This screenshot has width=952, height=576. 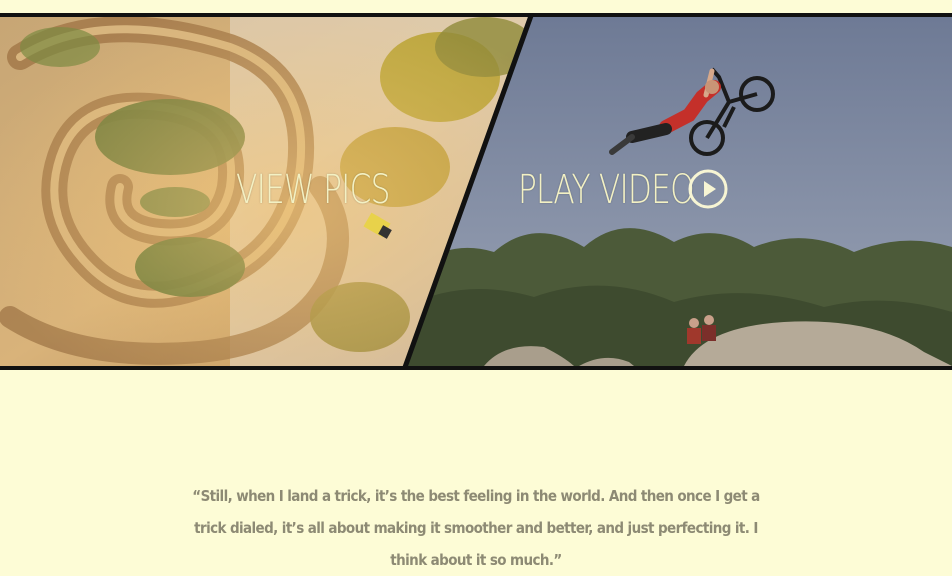 What do you see at coordinates (468, 191) in the screenshot?
I see `panel-divider` at bounding box center [468, 191].